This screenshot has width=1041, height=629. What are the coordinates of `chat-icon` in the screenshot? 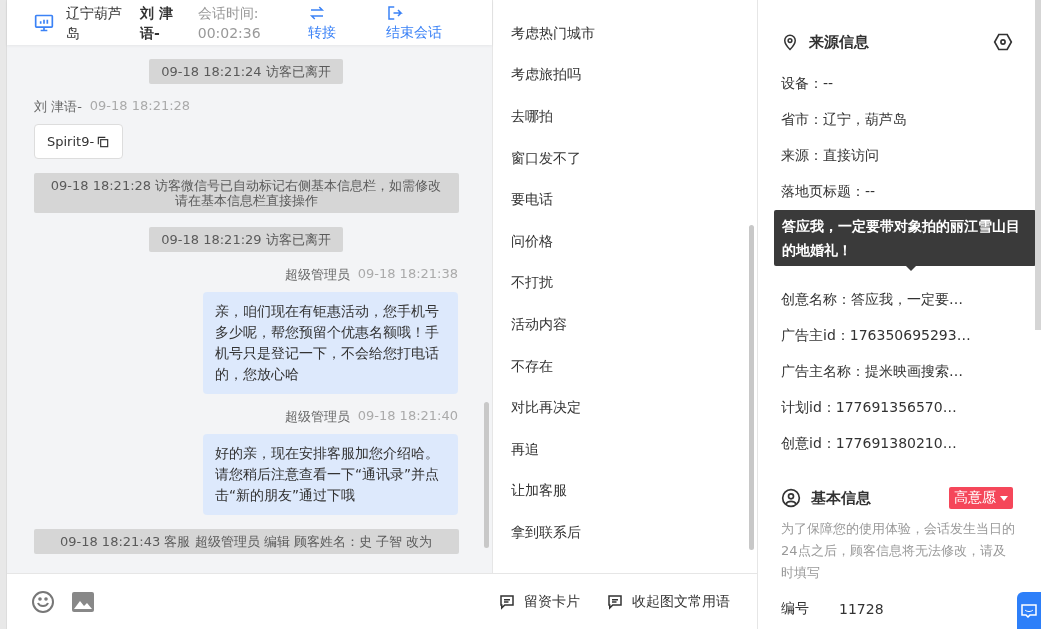 It's located at (1029, 610).